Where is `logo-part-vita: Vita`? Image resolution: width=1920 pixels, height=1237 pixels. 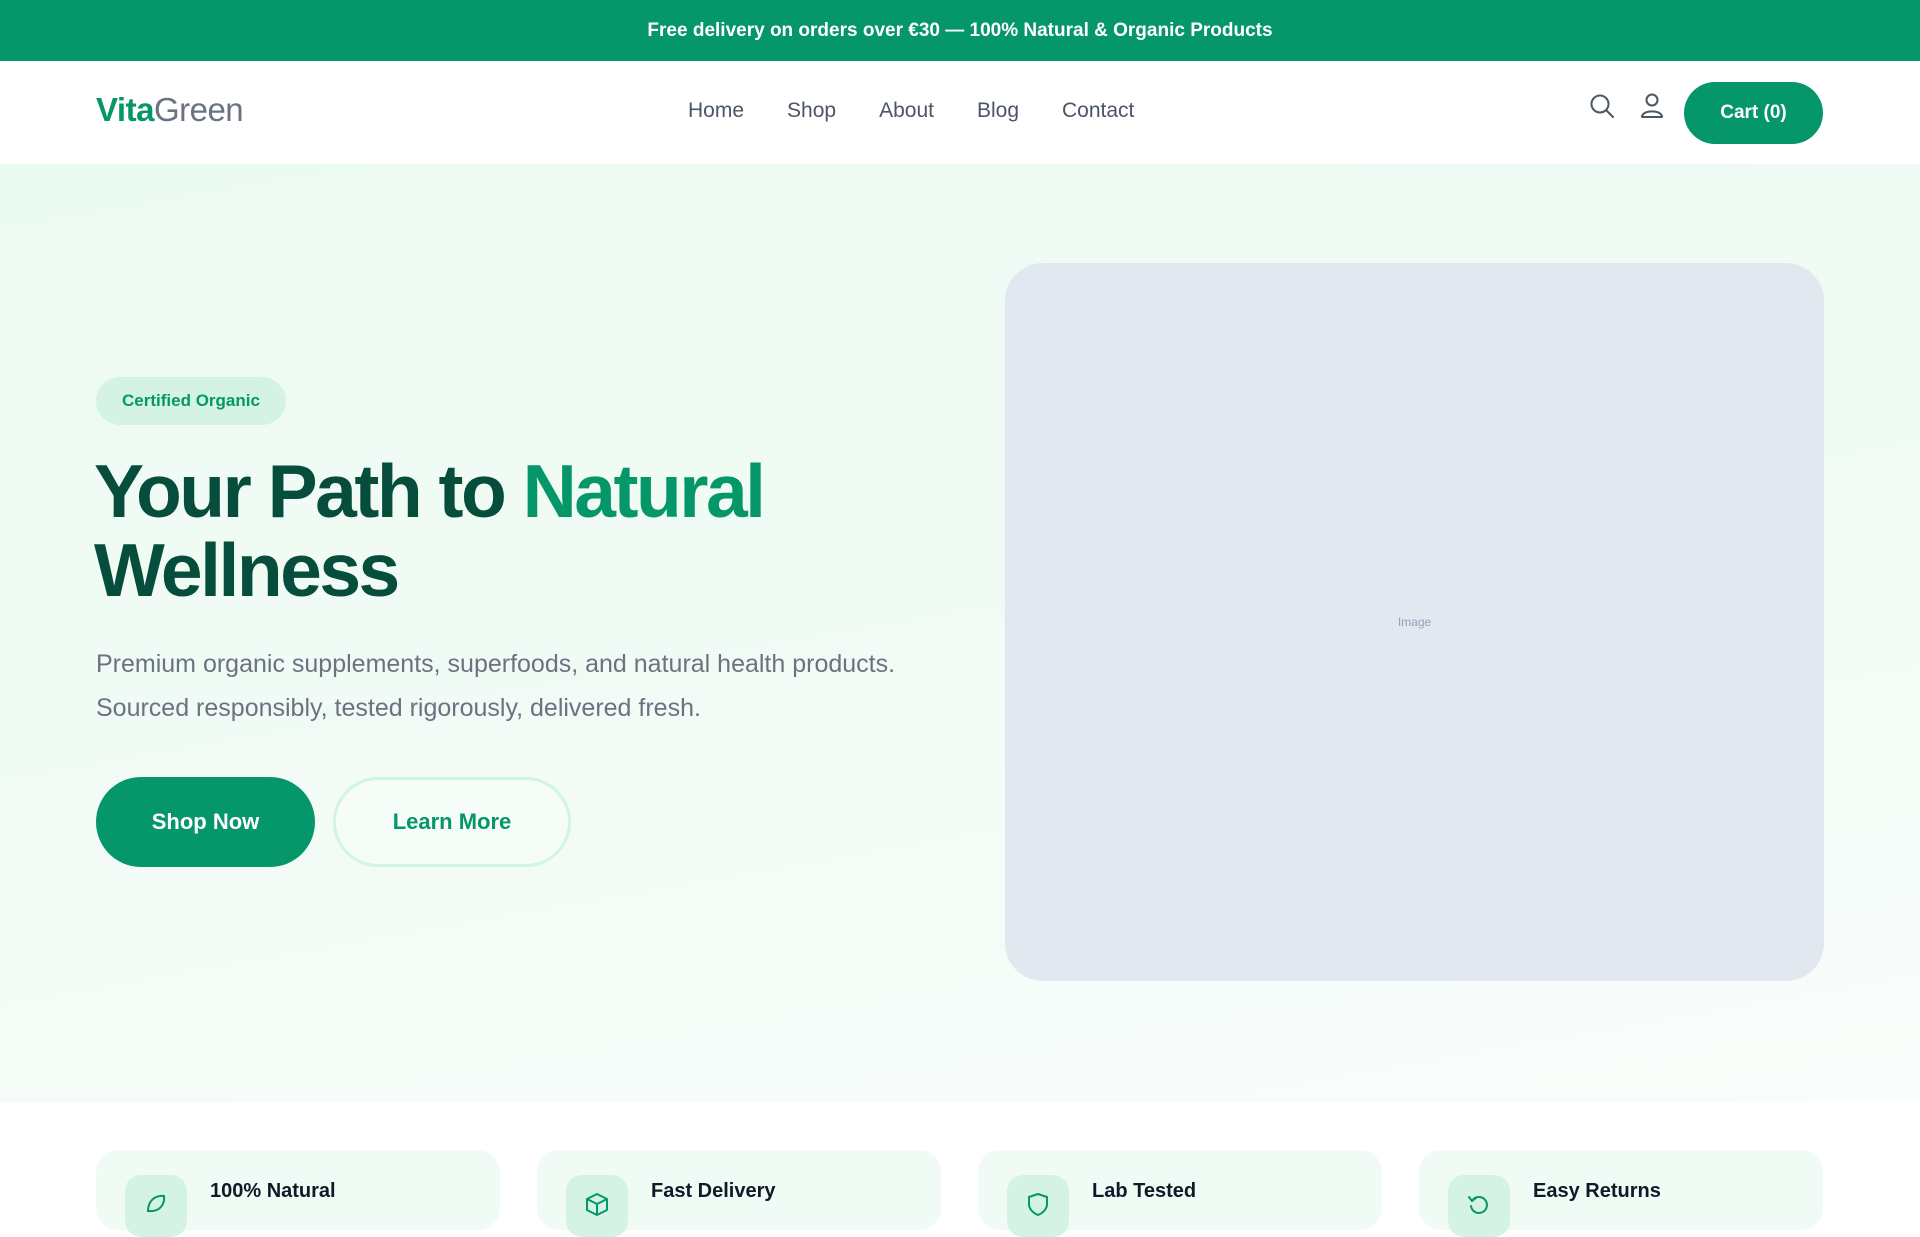 logo-part-vita: Vita is located at coordinates (125, 109).